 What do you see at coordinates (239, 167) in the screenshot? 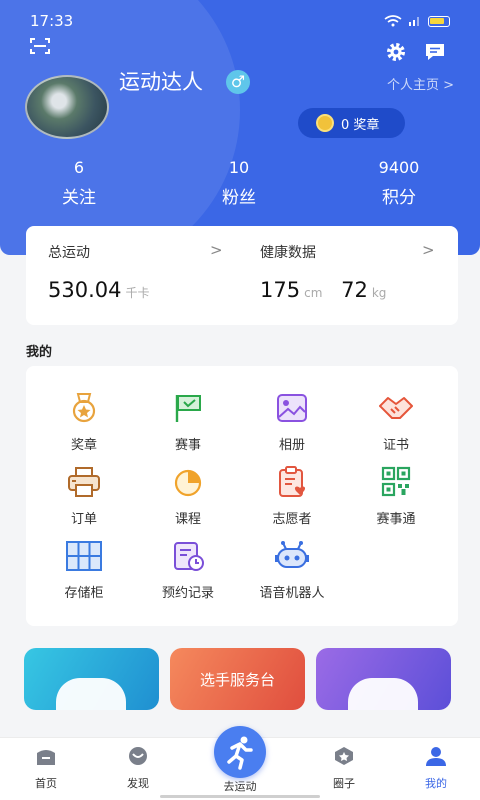
I see `stat-value: 10` at bounding box center [239, 167].